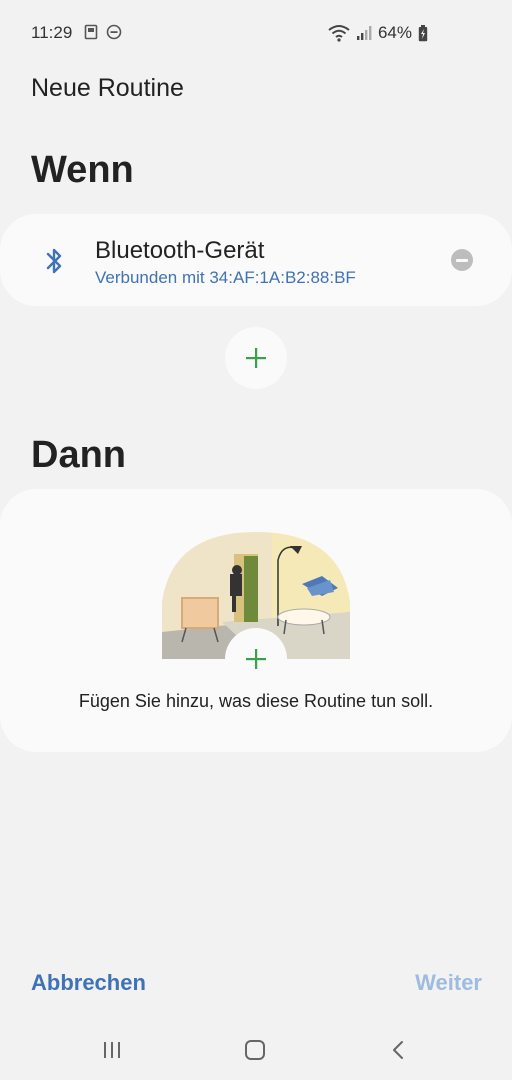 Image resolution: width=512 pixels, height=1080 pixels. I want to click on add-action-button, so click(256, 659).